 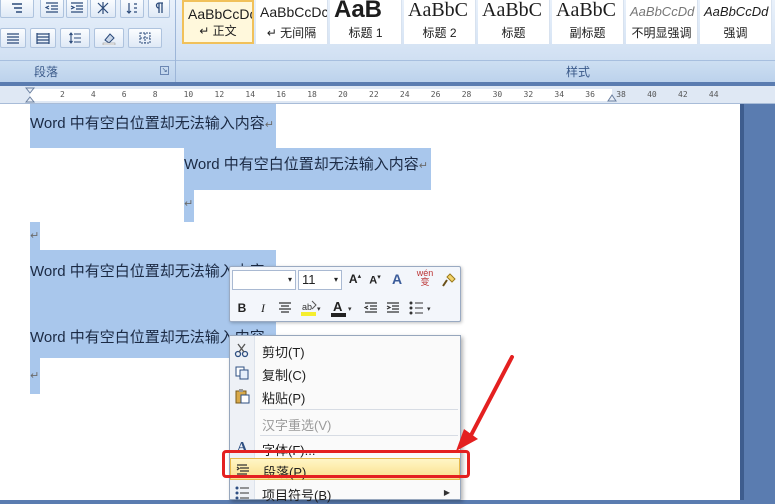 I want to click on ruler-tick-label: 26, so click(x=435, y=94).